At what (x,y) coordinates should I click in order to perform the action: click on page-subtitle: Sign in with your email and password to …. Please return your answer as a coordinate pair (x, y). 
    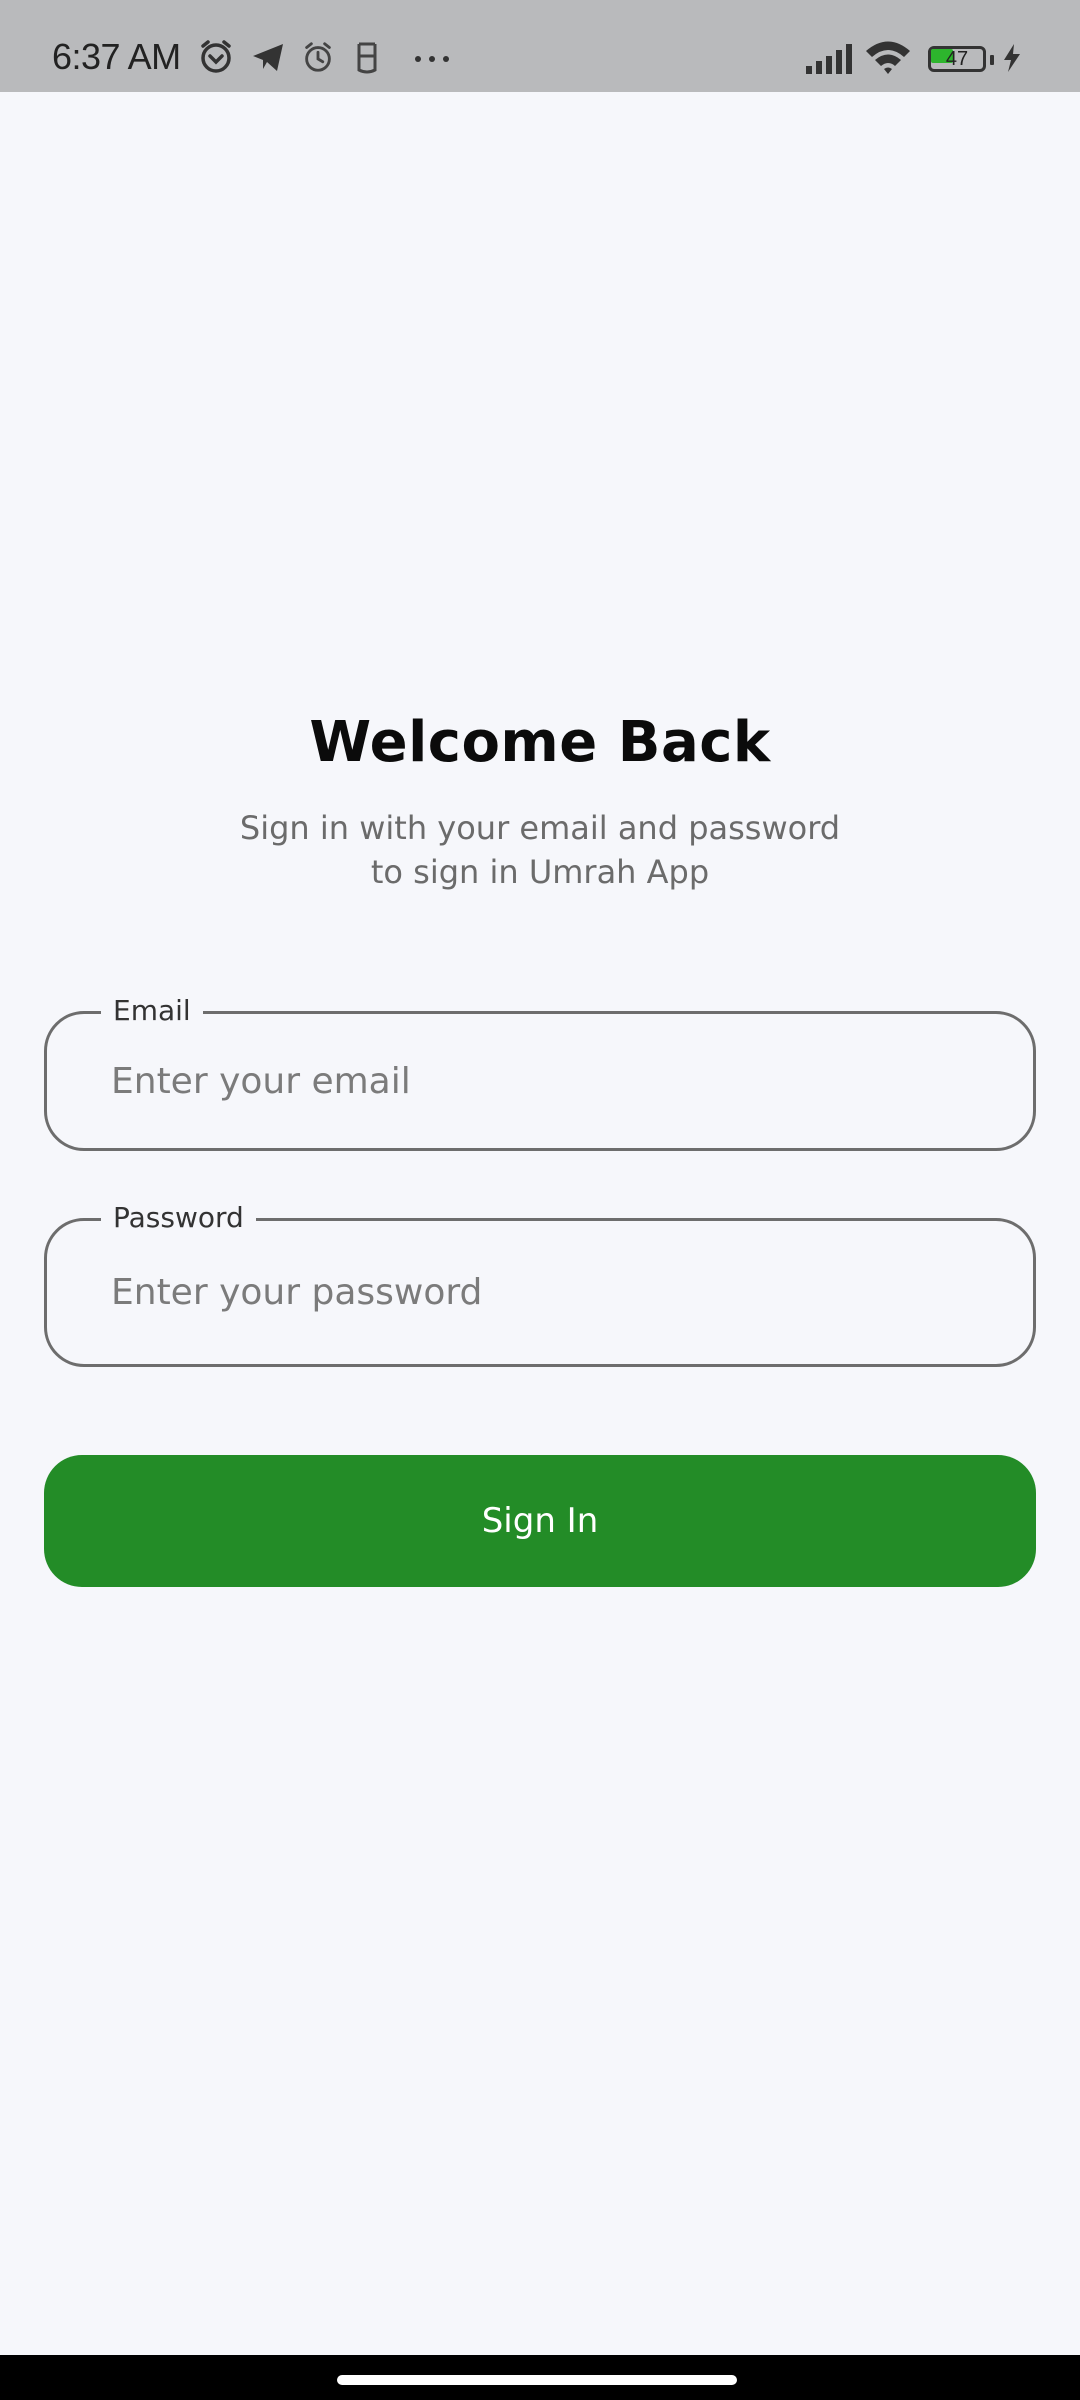
    Looking at the image, I should click on (540, 850).